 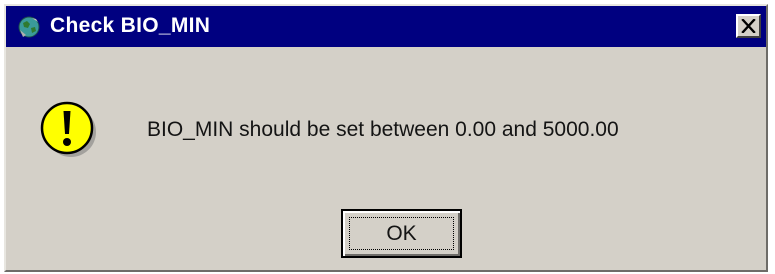 I want to click on ok-button: OK, so click(x=401, y=233).